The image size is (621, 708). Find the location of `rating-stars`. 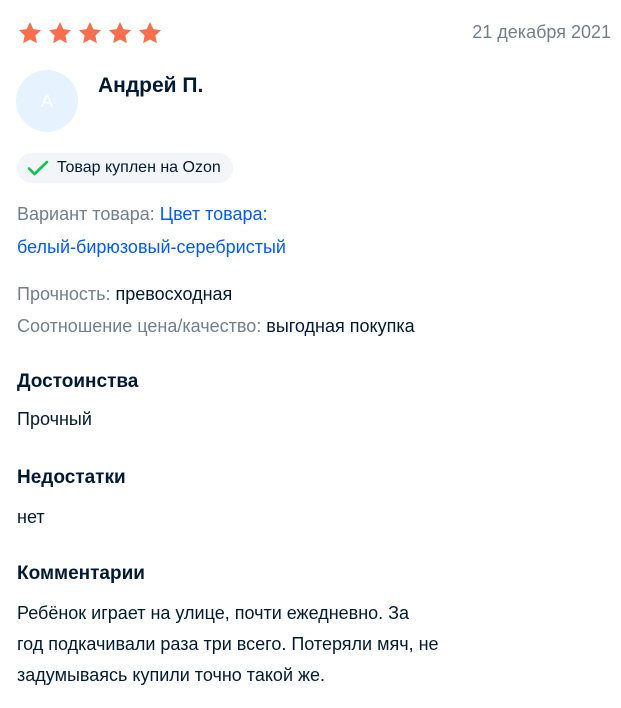

rating-stars is located at coordinates (90, 33).